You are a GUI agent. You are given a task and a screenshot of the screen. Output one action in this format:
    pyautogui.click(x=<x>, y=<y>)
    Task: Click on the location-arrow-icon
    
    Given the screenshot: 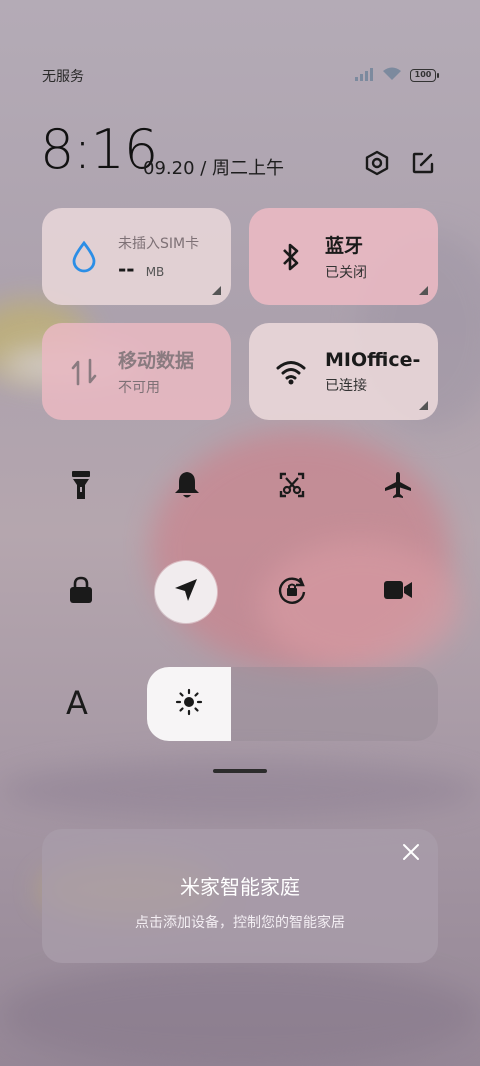 What is the action you would take?
    pyautogui.click(x=186, y=592)
    